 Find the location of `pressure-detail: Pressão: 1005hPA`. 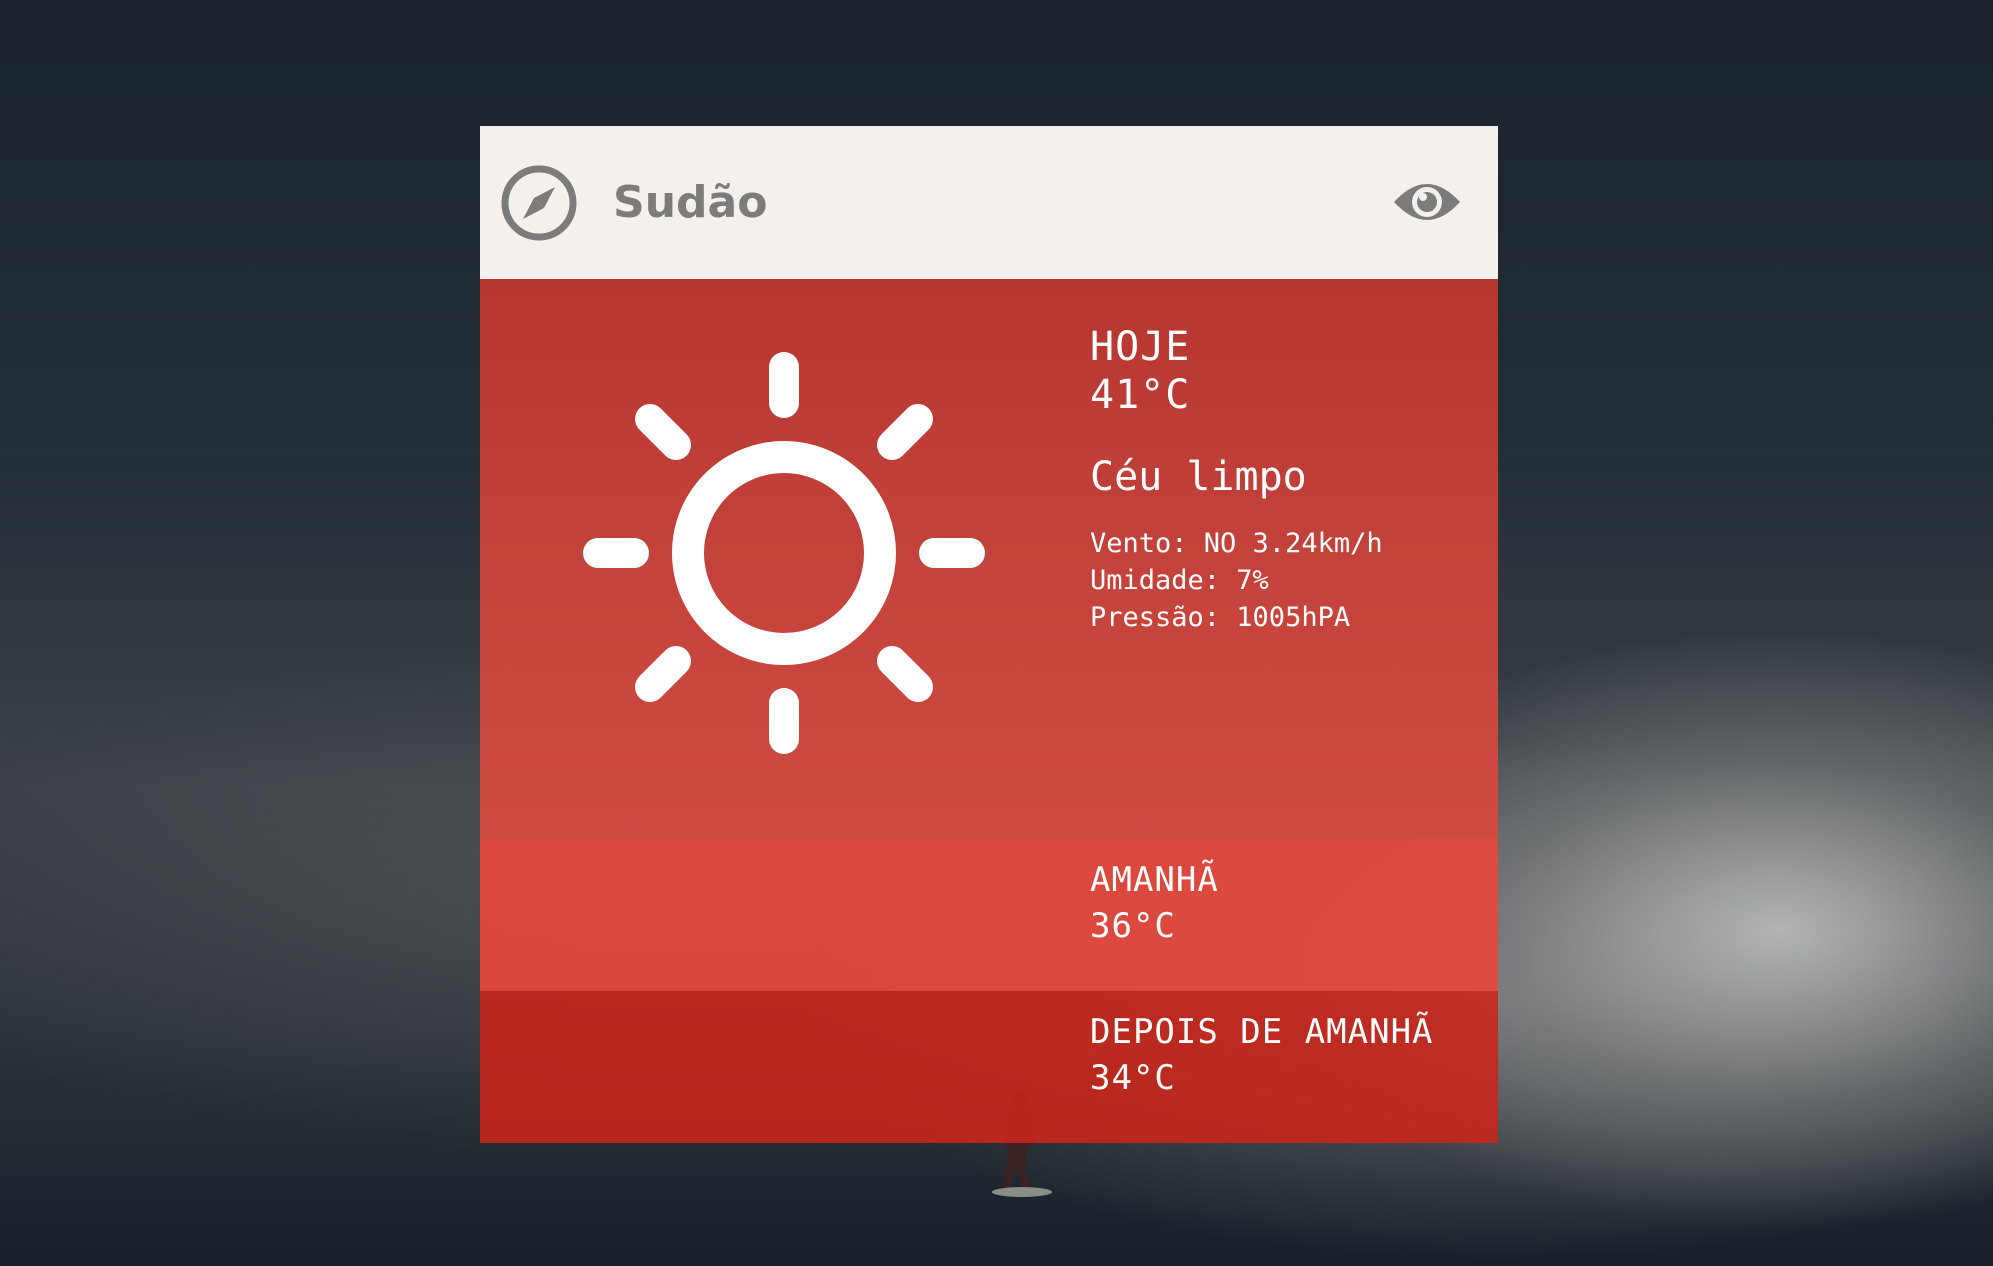

pressure-detail: Pressão: 1005hPA is located at coordinates (1220, 617).